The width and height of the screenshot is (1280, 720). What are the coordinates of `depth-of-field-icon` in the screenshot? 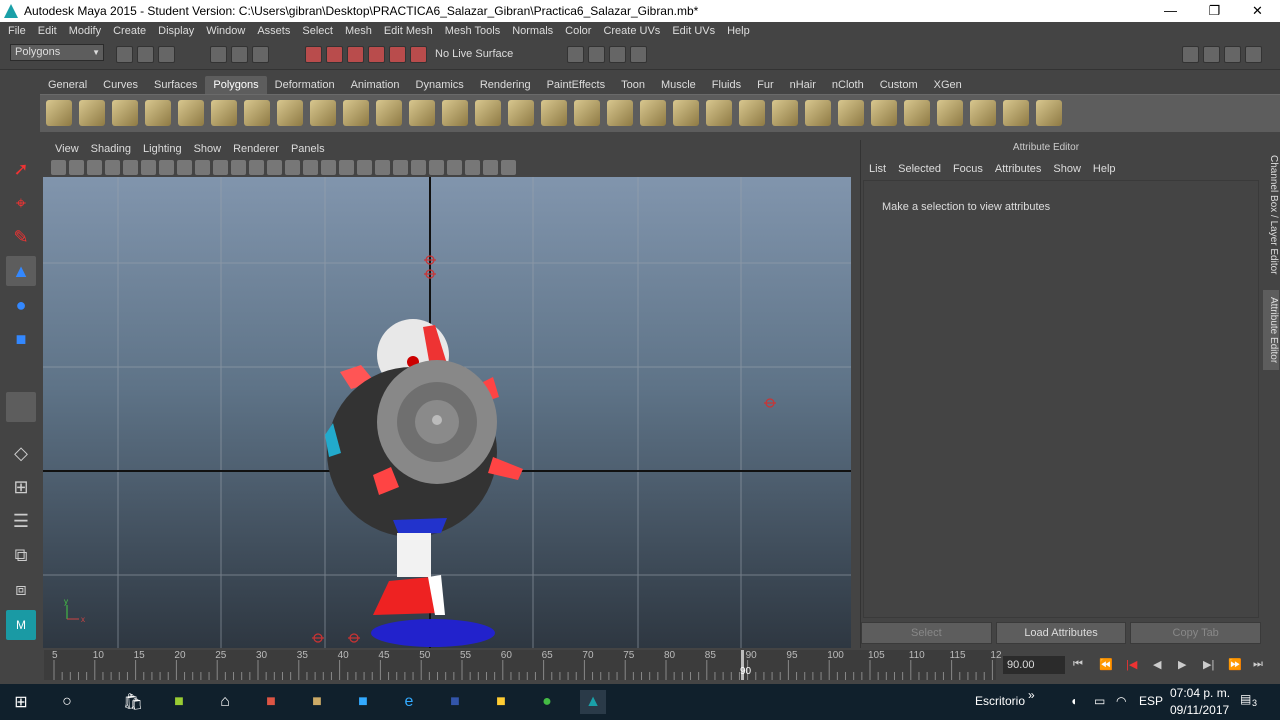 It's located at (436, 167).